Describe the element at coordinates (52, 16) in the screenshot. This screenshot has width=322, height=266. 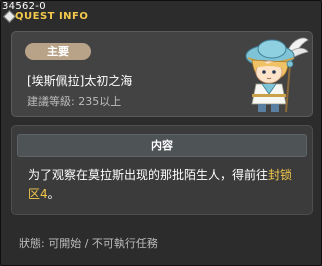
I see `window-title: QUEST INFO` at that location.